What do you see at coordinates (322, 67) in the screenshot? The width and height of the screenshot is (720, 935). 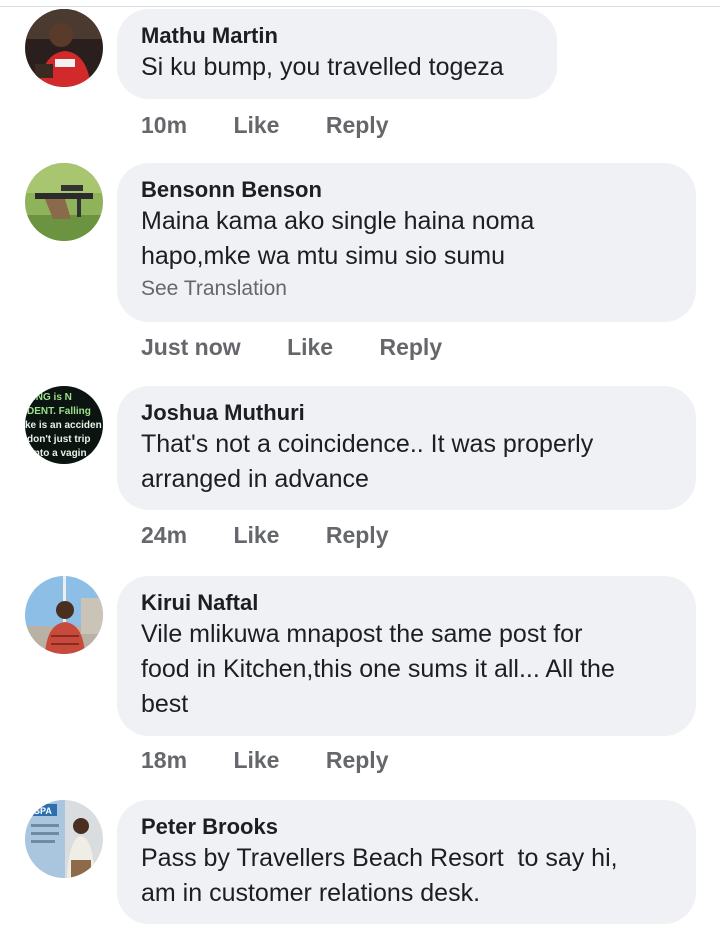 I see `comment-text: Si ku bump, you travelled togeza` at bounding box center [322, 67].